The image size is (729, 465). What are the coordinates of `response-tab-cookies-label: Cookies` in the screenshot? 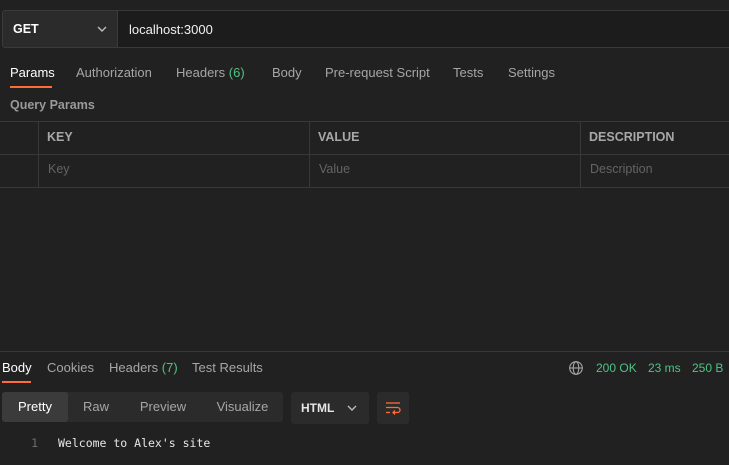 It's located at (70, 367).